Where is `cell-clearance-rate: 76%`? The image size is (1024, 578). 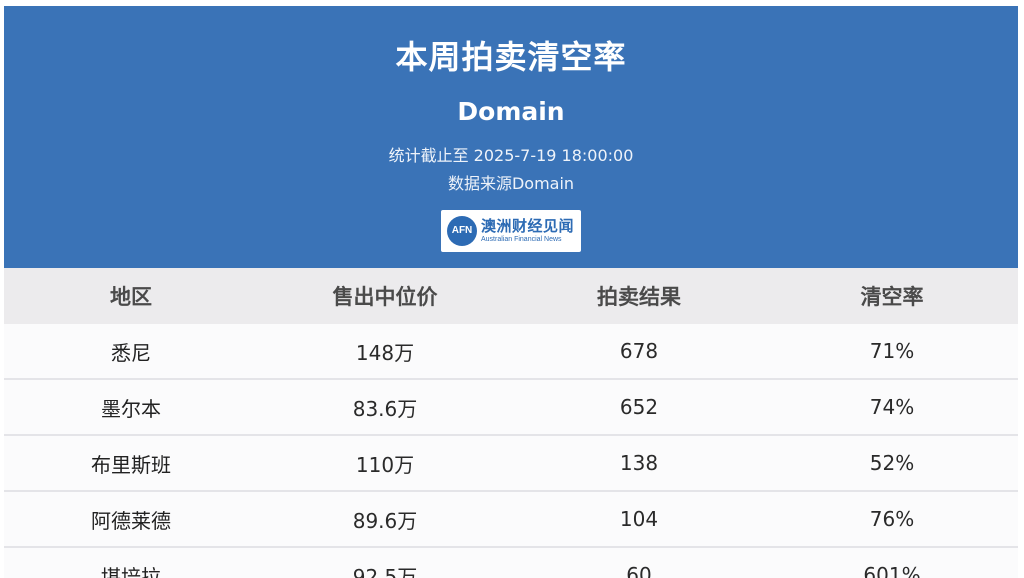 cell-clearance-rate: 76% is located at coordinates (892, 519).